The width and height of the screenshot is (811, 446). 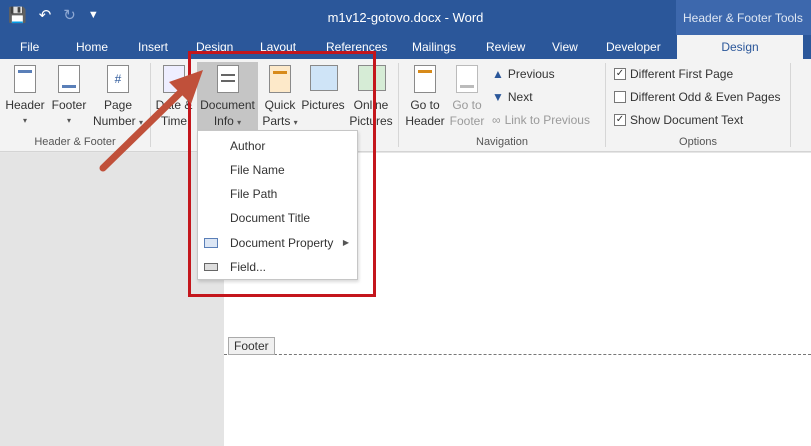 I want to click on tab-home: Home, so click(x=92, y=47).